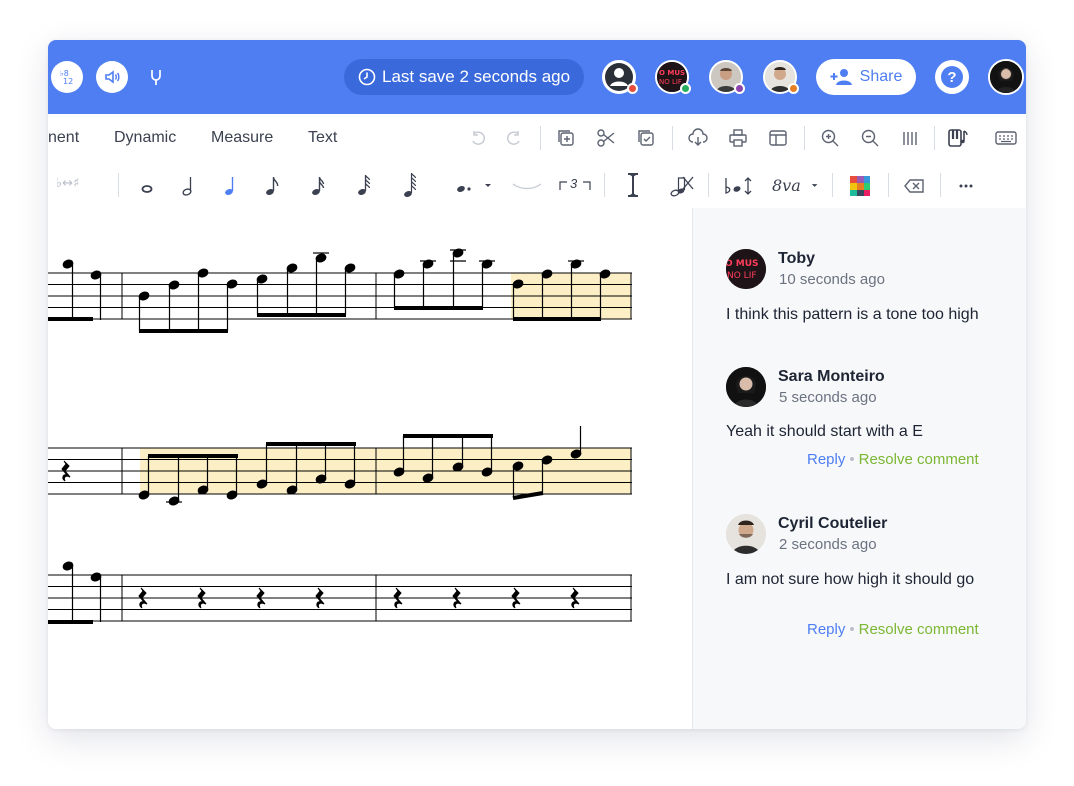 The width and height of the screenshot is (1074, 786). I want to click on cloud-download-icon, so click(698, 137).